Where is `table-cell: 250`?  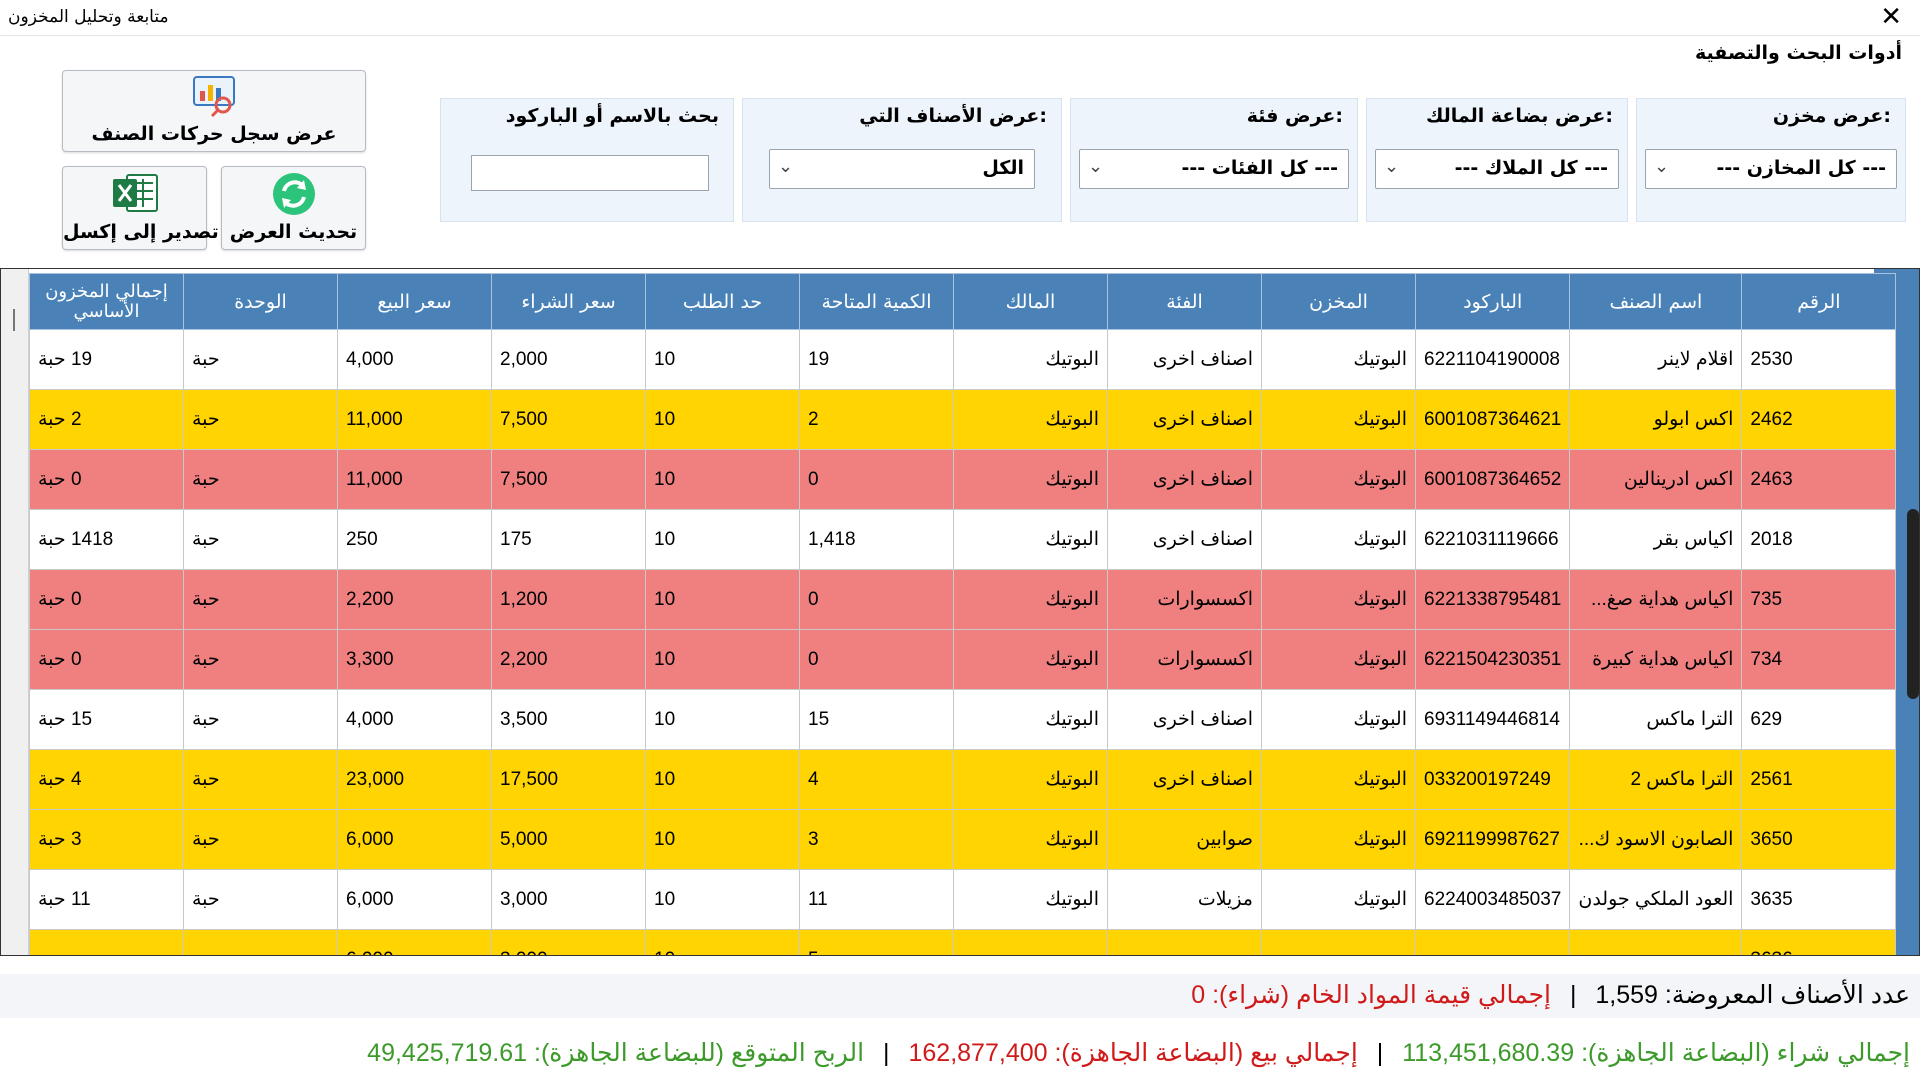 table-cell: 250 is located at coordinates (414, 539).